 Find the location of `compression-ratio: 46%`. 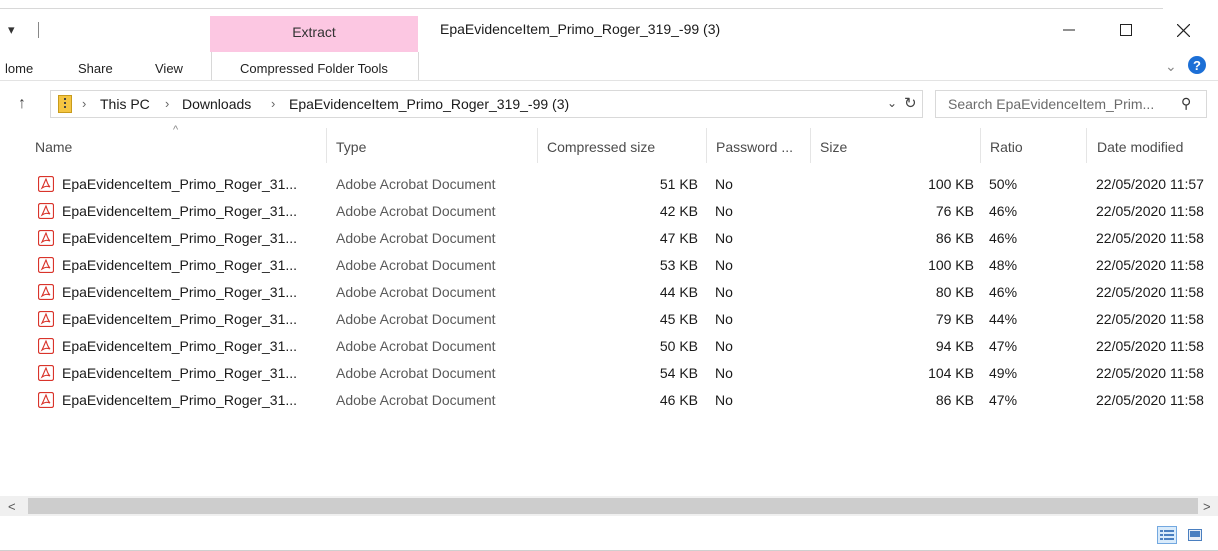

compression-ratio: 46% is located at coordinates (1003, 292).